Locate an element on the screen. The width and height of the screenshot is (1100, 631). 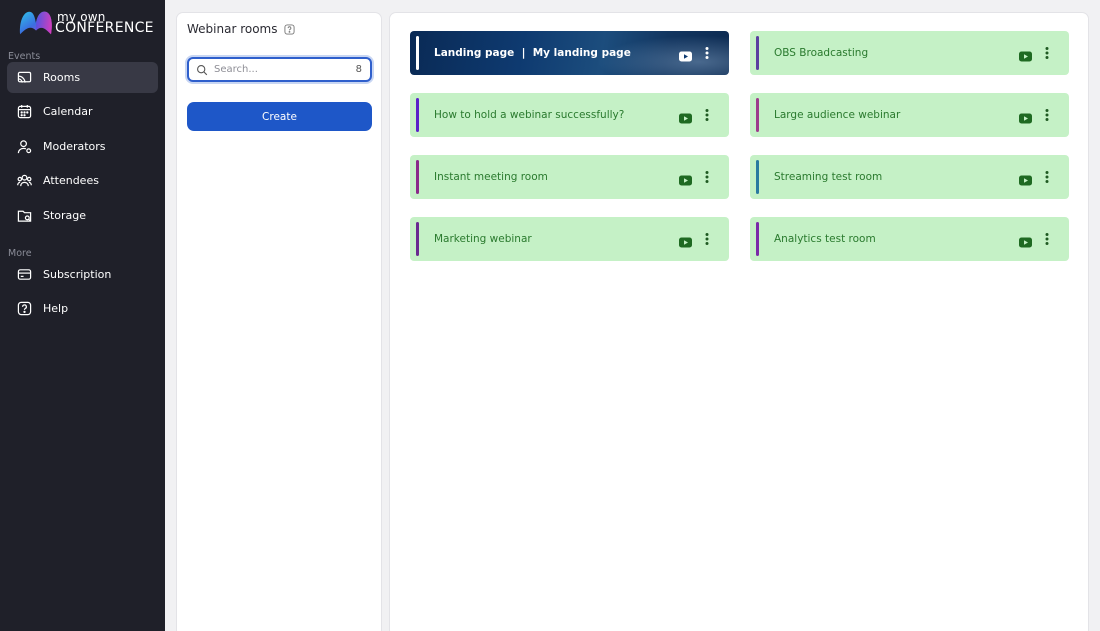
room-name: Large audience webinar is located at coordinates (837, 115).